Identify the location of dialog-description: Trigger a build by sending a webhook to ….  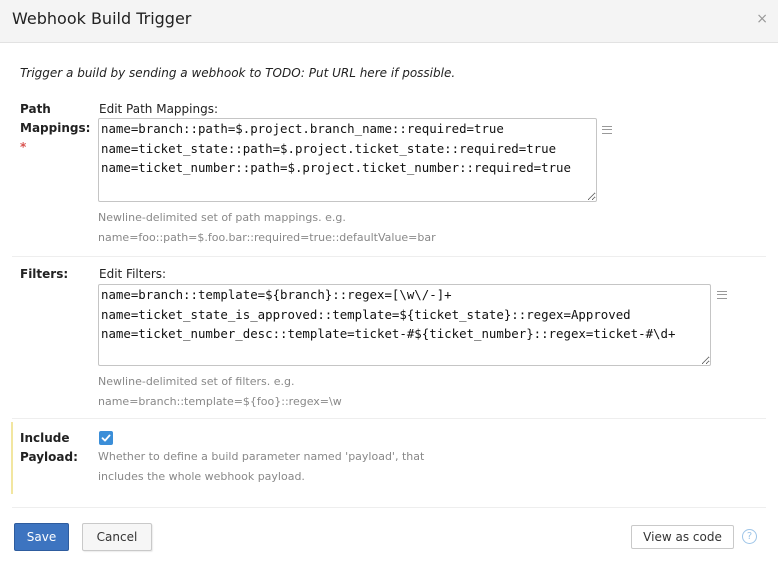
(238, 73).